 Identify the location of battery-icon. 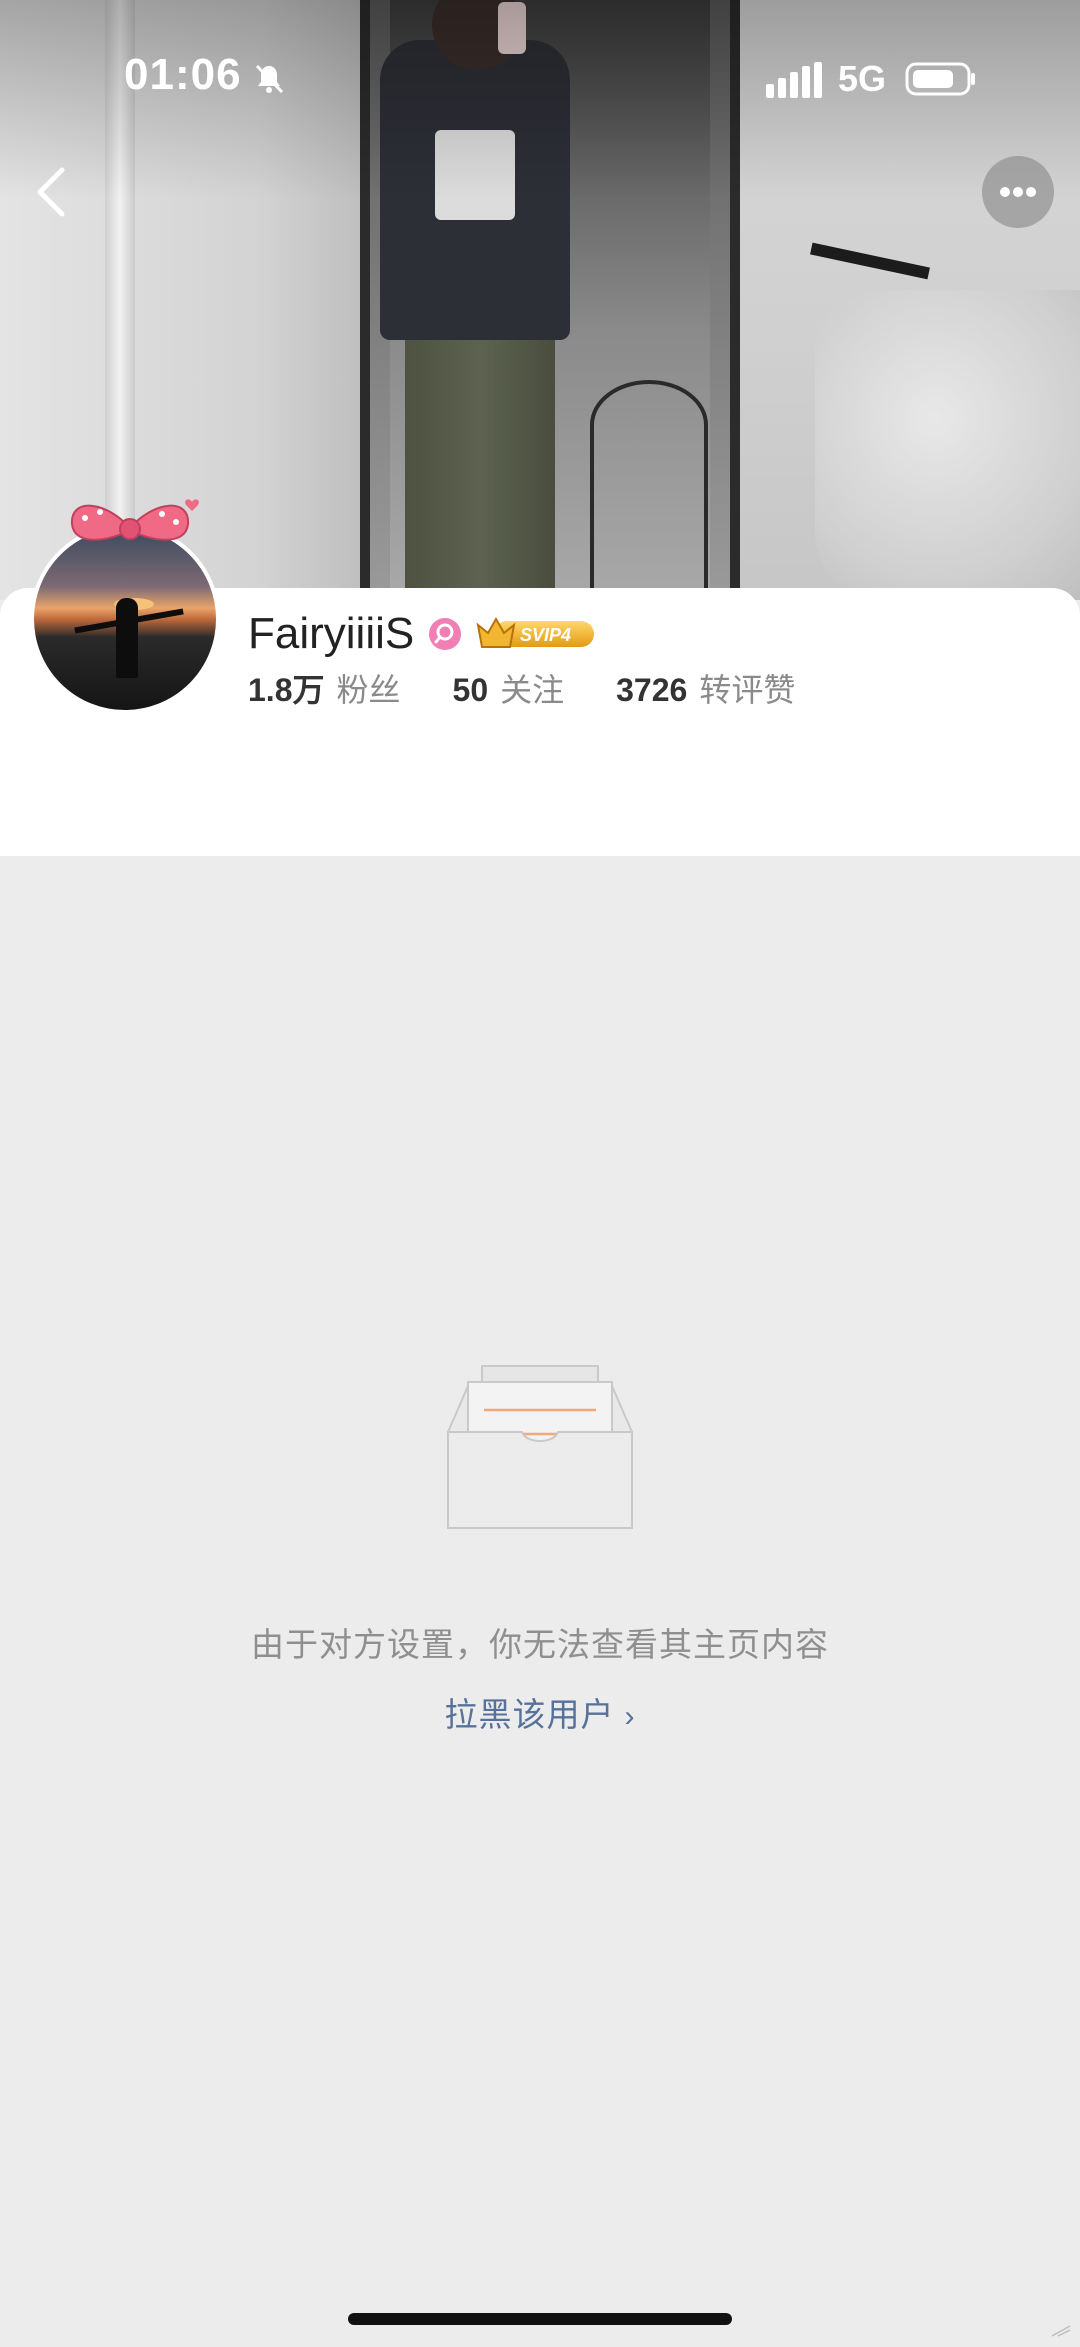
(940, 79).